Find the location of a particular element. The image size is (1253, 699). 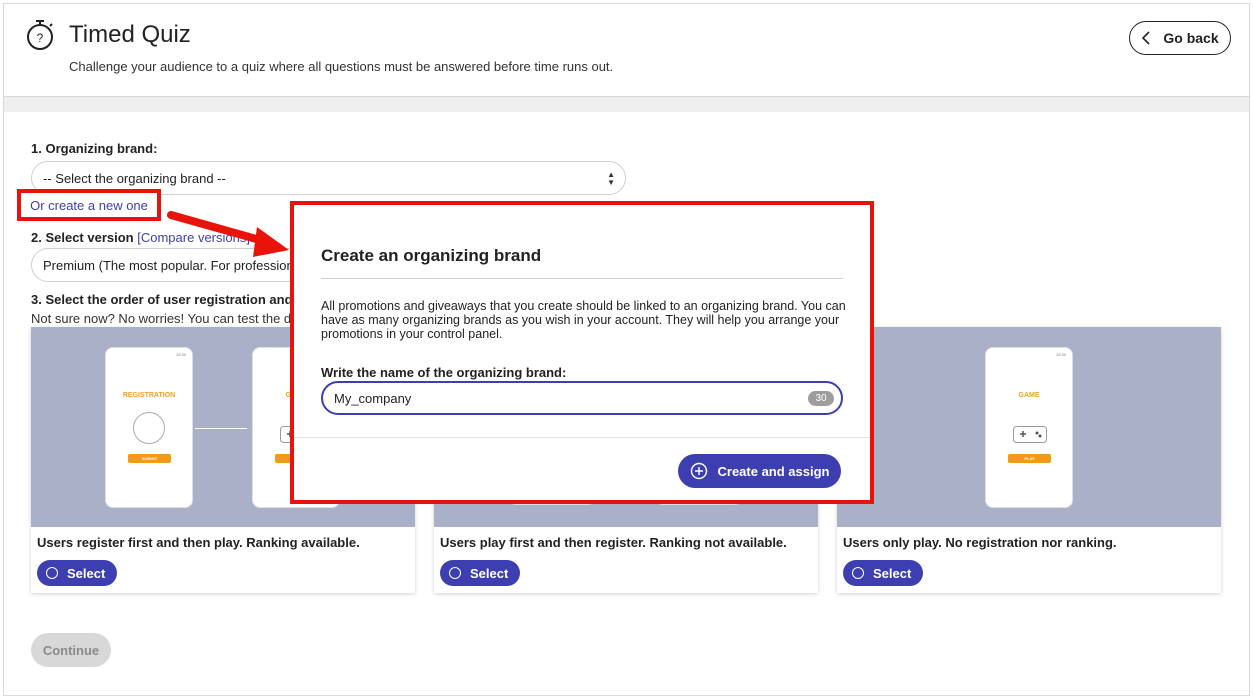

stopwatch-icon: ? is located at coordinates (40, 35).